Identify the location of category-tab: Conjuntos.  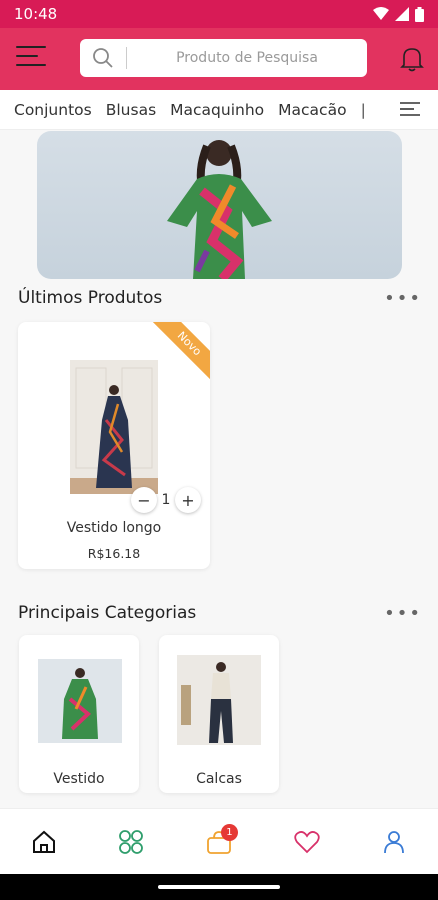
(53, 110).